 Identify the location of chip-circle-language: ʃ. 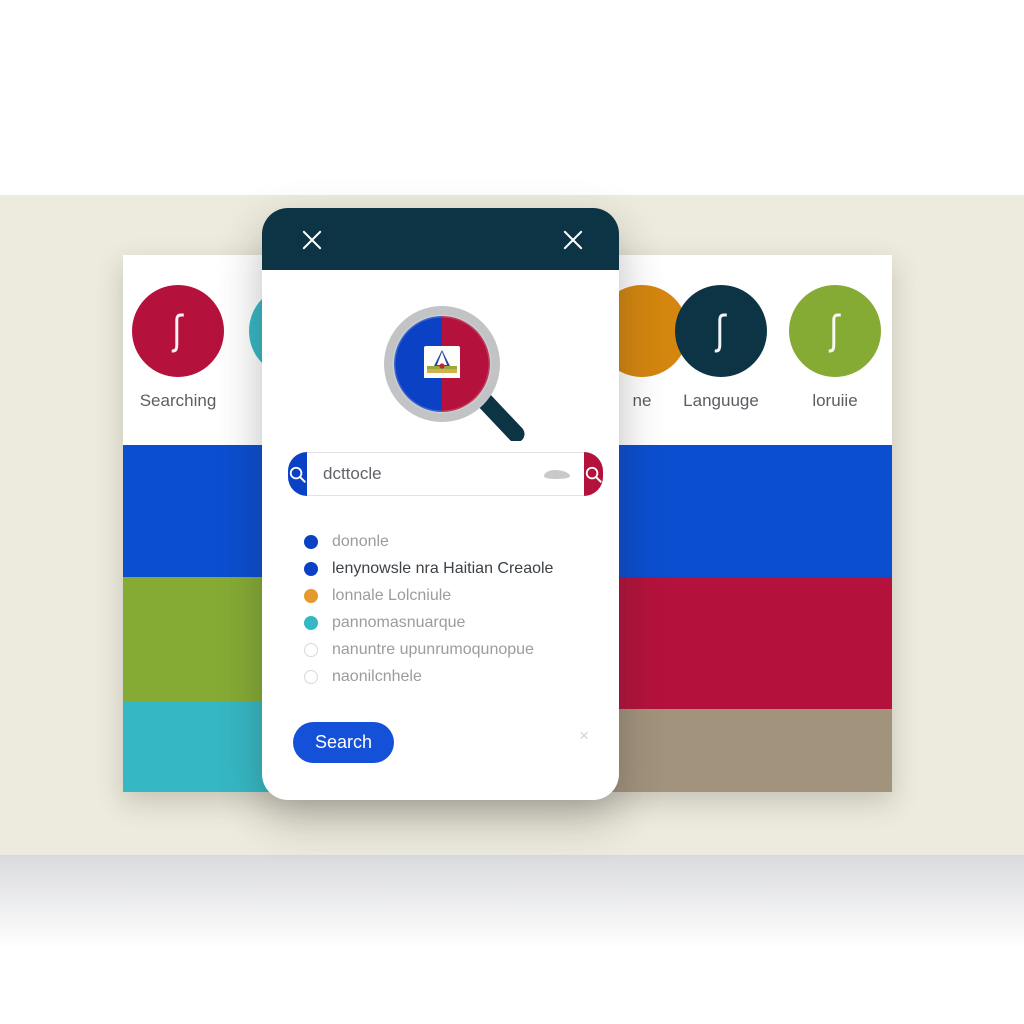
(721, 331).